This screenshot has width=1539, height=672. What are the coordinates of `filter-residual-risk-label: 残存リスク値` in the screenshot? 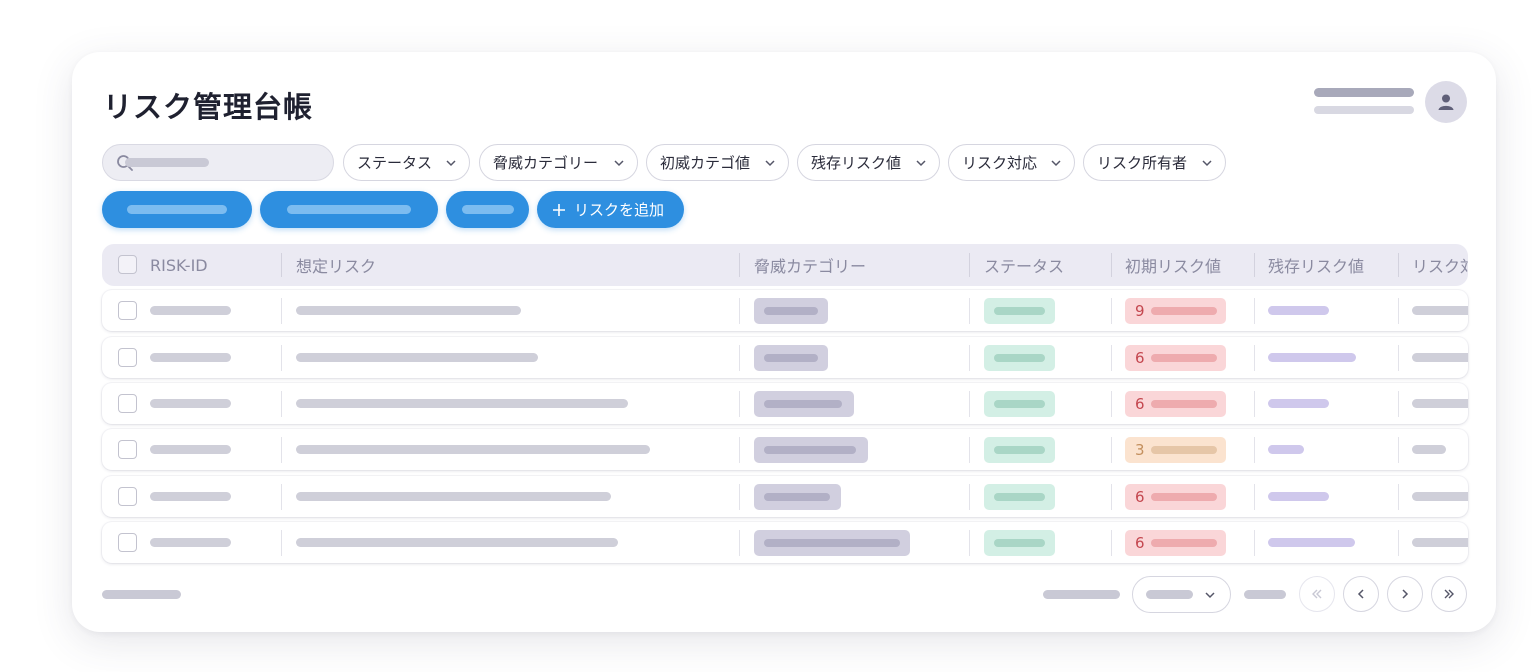 It's located at (856, 163).